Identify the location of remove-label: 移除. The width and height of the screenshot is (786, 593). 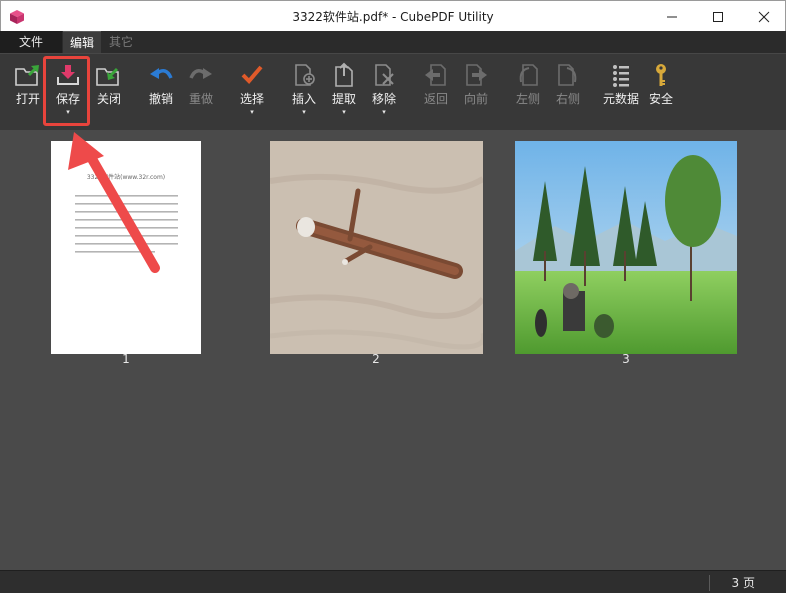
(383, 99).